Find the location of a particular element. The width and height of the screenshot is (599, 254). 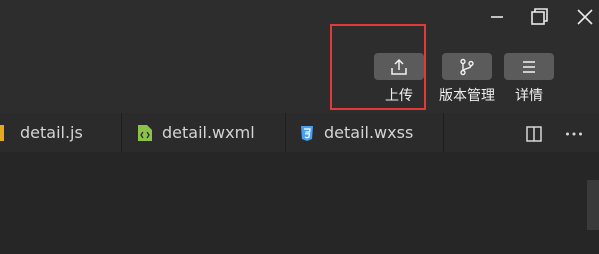

details-tool: 详情 is located at coordinates (529, 79).